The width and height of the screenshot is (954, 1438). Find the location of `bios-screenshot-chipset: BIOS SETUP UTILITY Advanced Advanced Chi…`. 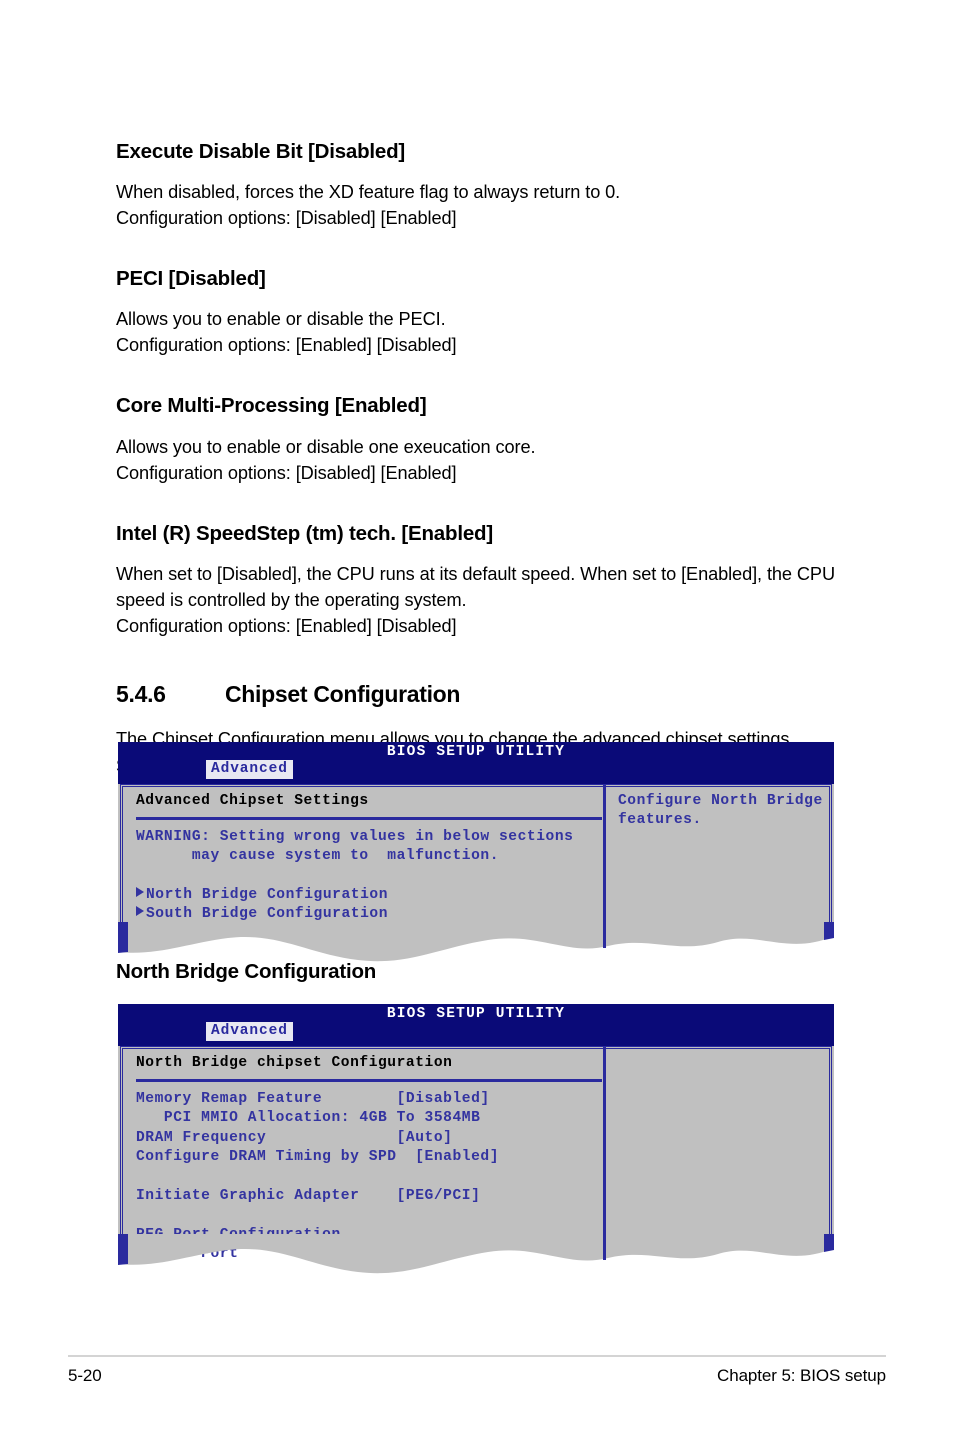

bios-screenshot-chipset: BIOS SETUP UTILITY Advanced Advanced Chi… is located at coordinates (476, 852).